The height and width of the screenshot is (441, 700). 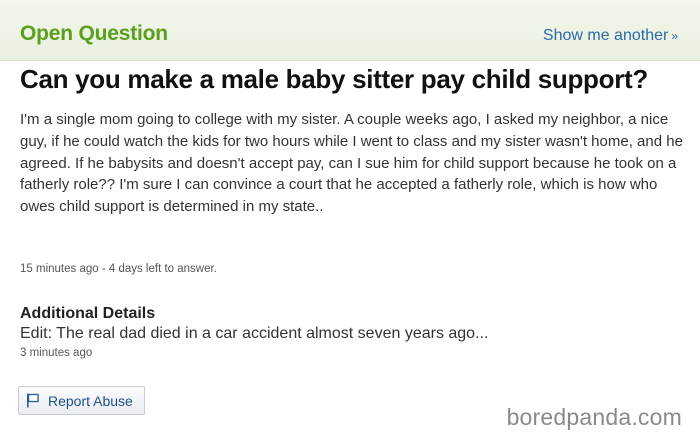 I want to click on watermark-text: boredpanda.com, so click(x=594, y=417).